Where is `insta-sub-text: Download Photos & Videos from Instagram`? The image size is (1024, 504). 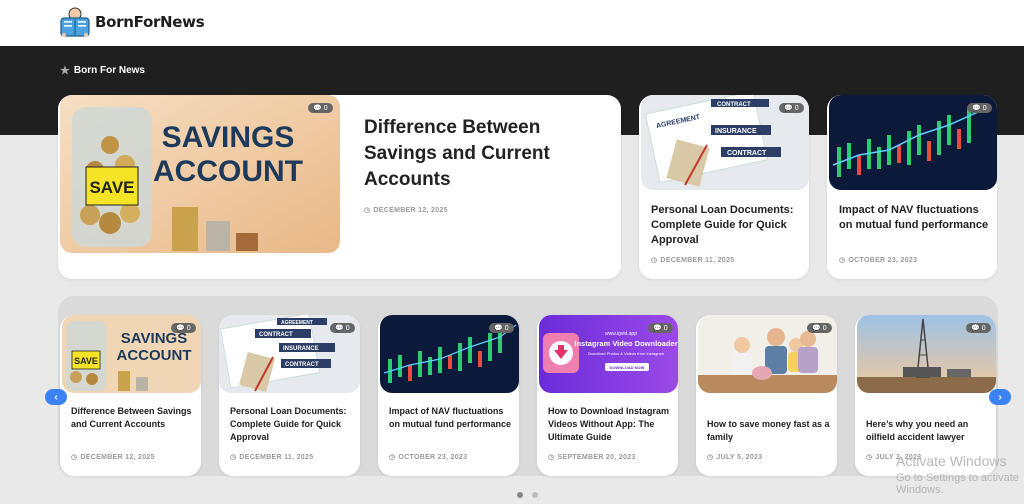 insta-sub-text: Download Photos & Videos from Instagram is located at coordinates (626, 353).